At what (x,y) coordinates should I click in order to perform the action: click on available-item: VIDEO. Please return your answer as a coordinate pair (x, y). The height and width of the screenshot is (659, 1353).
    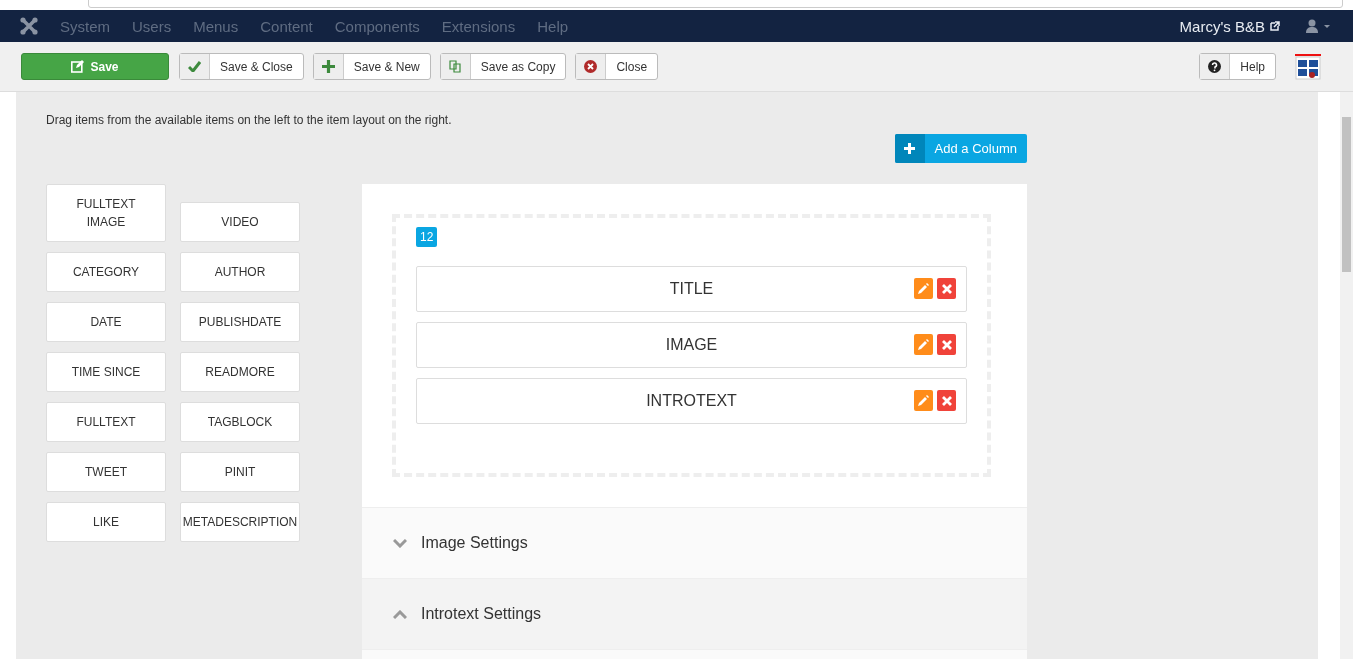
    Looking at the image, I should click on (240, 222).